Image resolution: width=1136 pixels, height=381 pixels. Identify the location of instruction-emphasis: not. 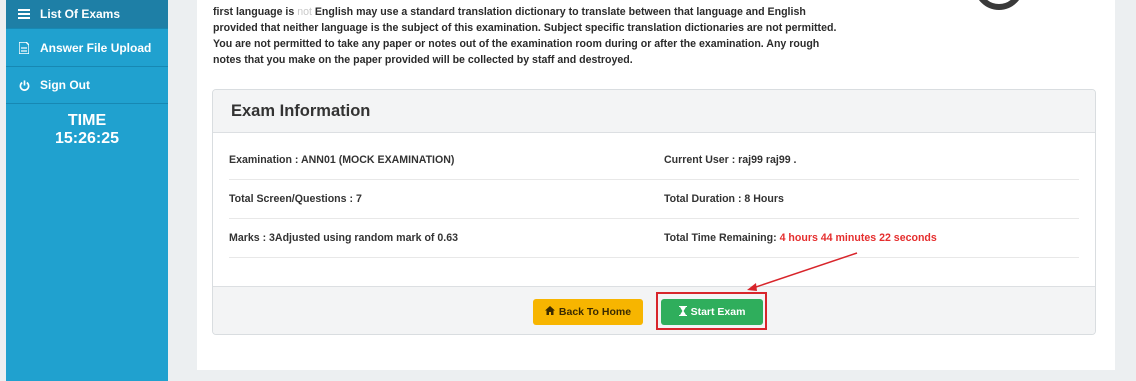
(304, 12).